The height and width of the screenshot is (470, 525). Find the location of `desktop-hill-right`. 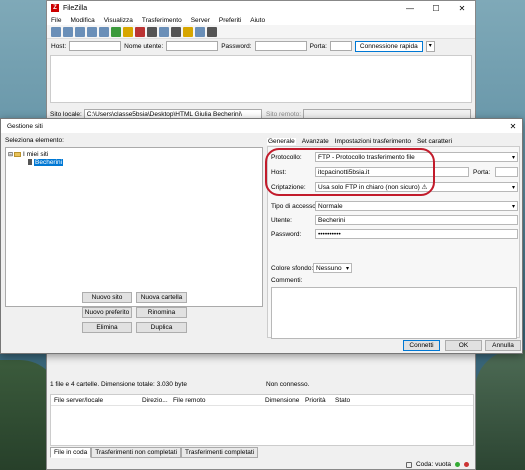

desktop-hill-right is located at coordinates (500, 410).